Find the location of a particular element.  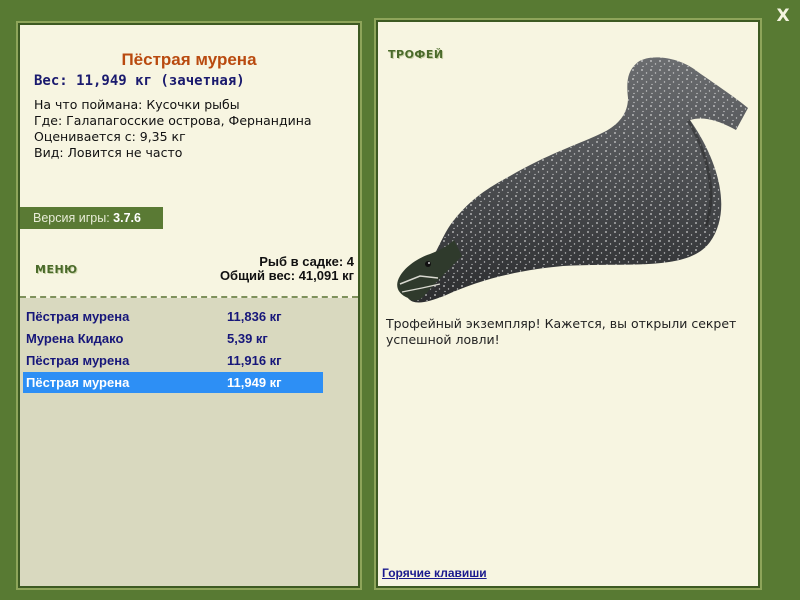

value-line: Оценивается с: 9,35 кг is located at coordinates (110, 136).